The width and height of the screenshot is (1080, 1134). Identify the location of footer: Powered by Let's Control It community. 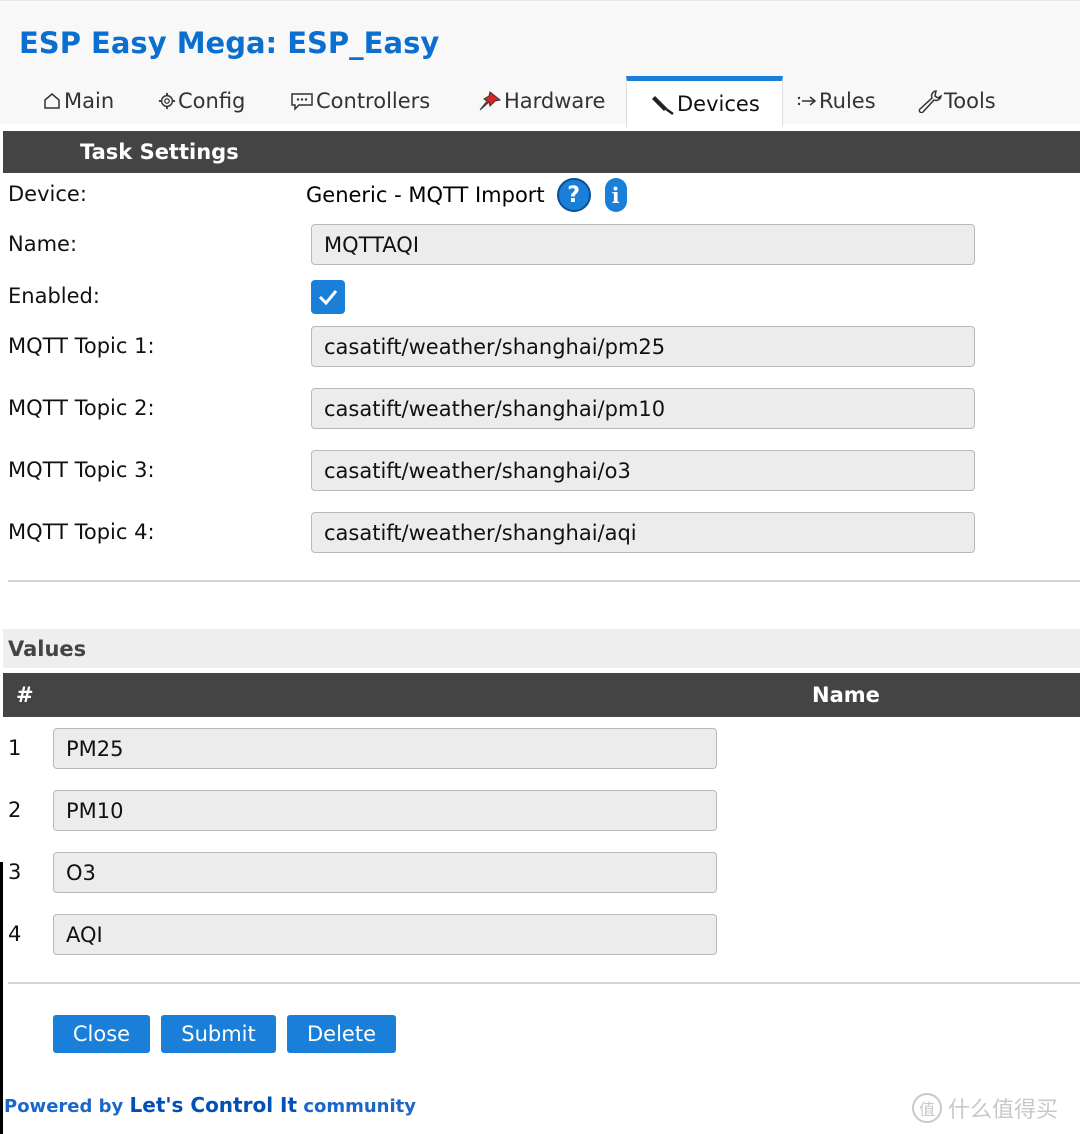
(210, 1105).